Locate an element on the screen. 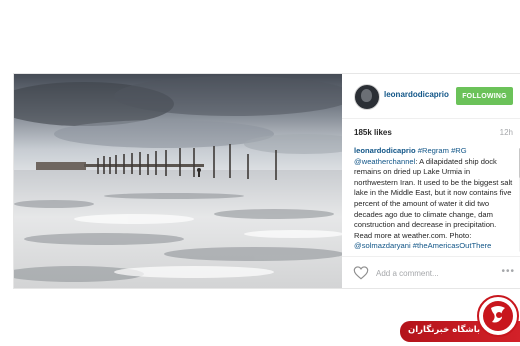 The height and width of the screenshot is (346, 520). news-agency-watermark: باشگاه خبرنگاران is located at coordinates (460, 320).